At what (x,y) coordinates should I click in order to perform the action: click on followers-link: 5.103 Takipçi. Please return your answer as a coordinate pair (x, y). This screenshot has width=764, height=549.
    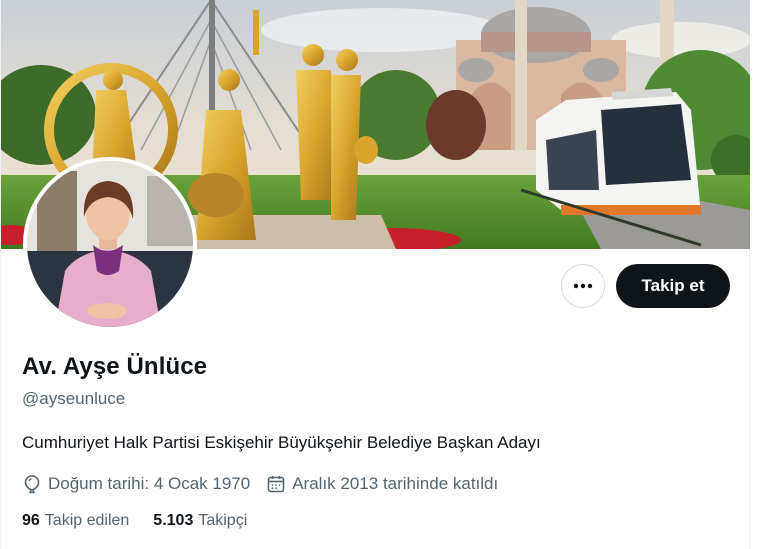
    Looking at the image, I should click on (200, 521).